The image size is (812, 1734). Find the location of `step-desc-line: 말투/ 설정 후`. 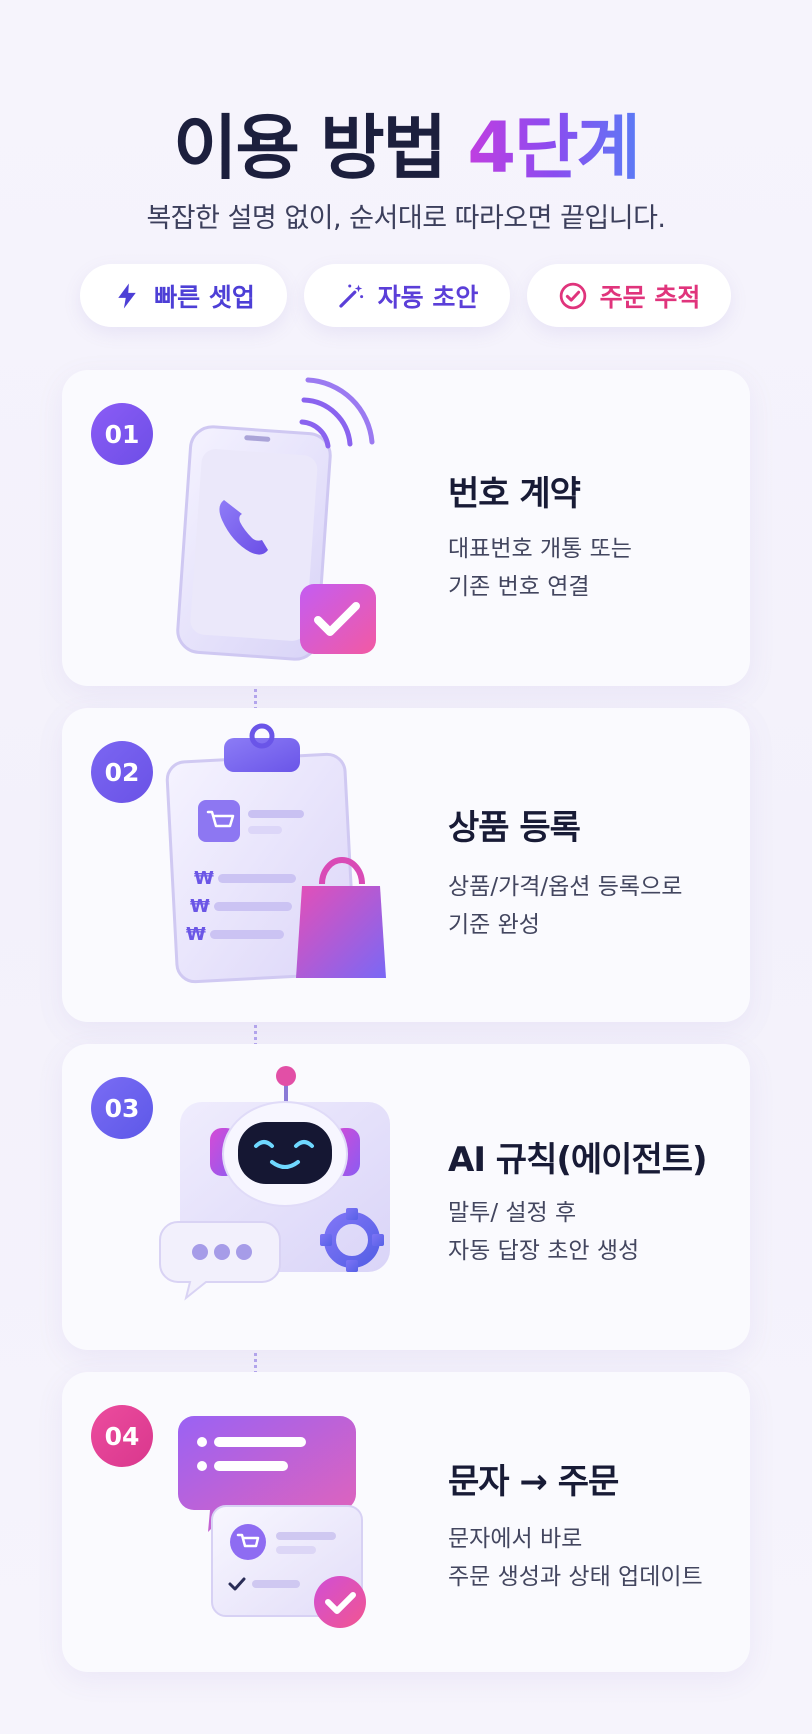

step-desc-line: 말투/ 설정 후 is located at coordinates (512, 1213).